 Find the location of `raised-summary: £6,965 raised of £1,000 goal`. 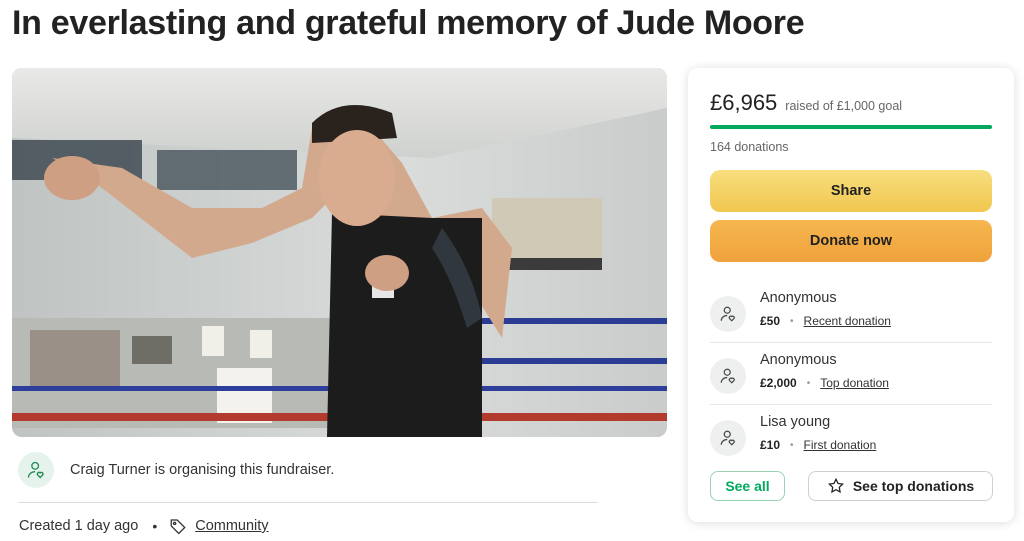

raised-summary: £6,965 raised of £1,000 goal is located at coordinates (806, 103).